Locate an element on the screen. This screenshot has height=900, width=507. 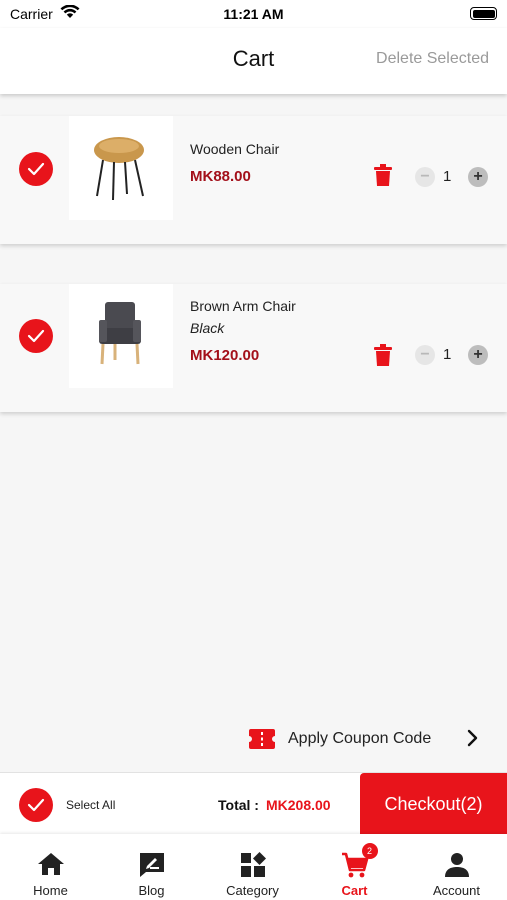
tab-label: Home is located at coordinates (50, 890).